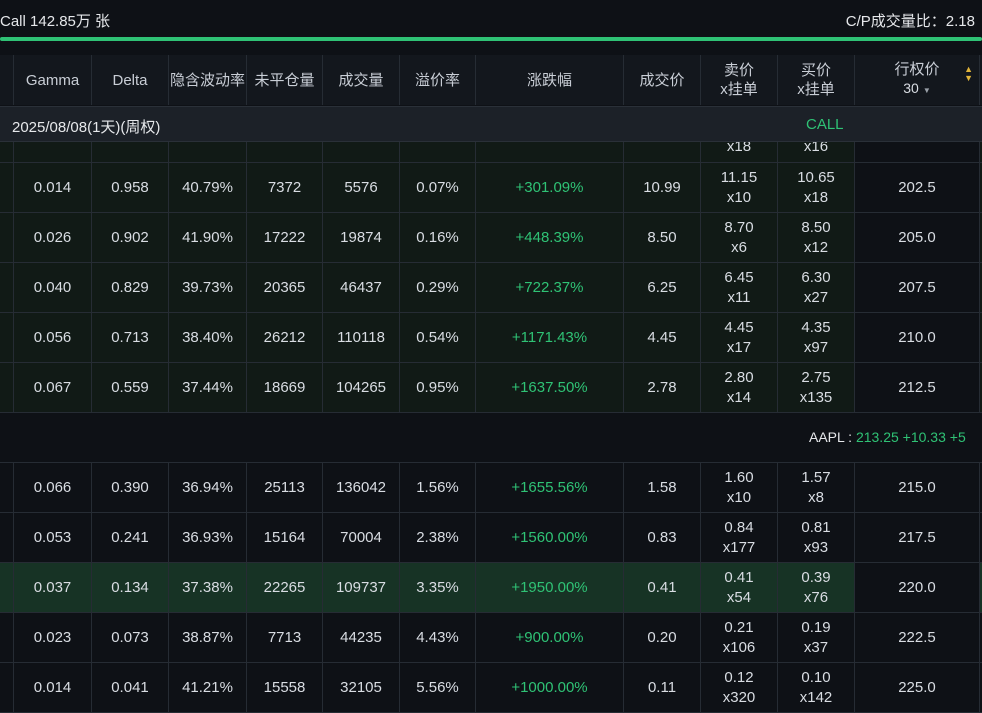 This screenshot has width=982, height=713. I want to click on ask-cell: 0.41 x54, so click(739, 587).